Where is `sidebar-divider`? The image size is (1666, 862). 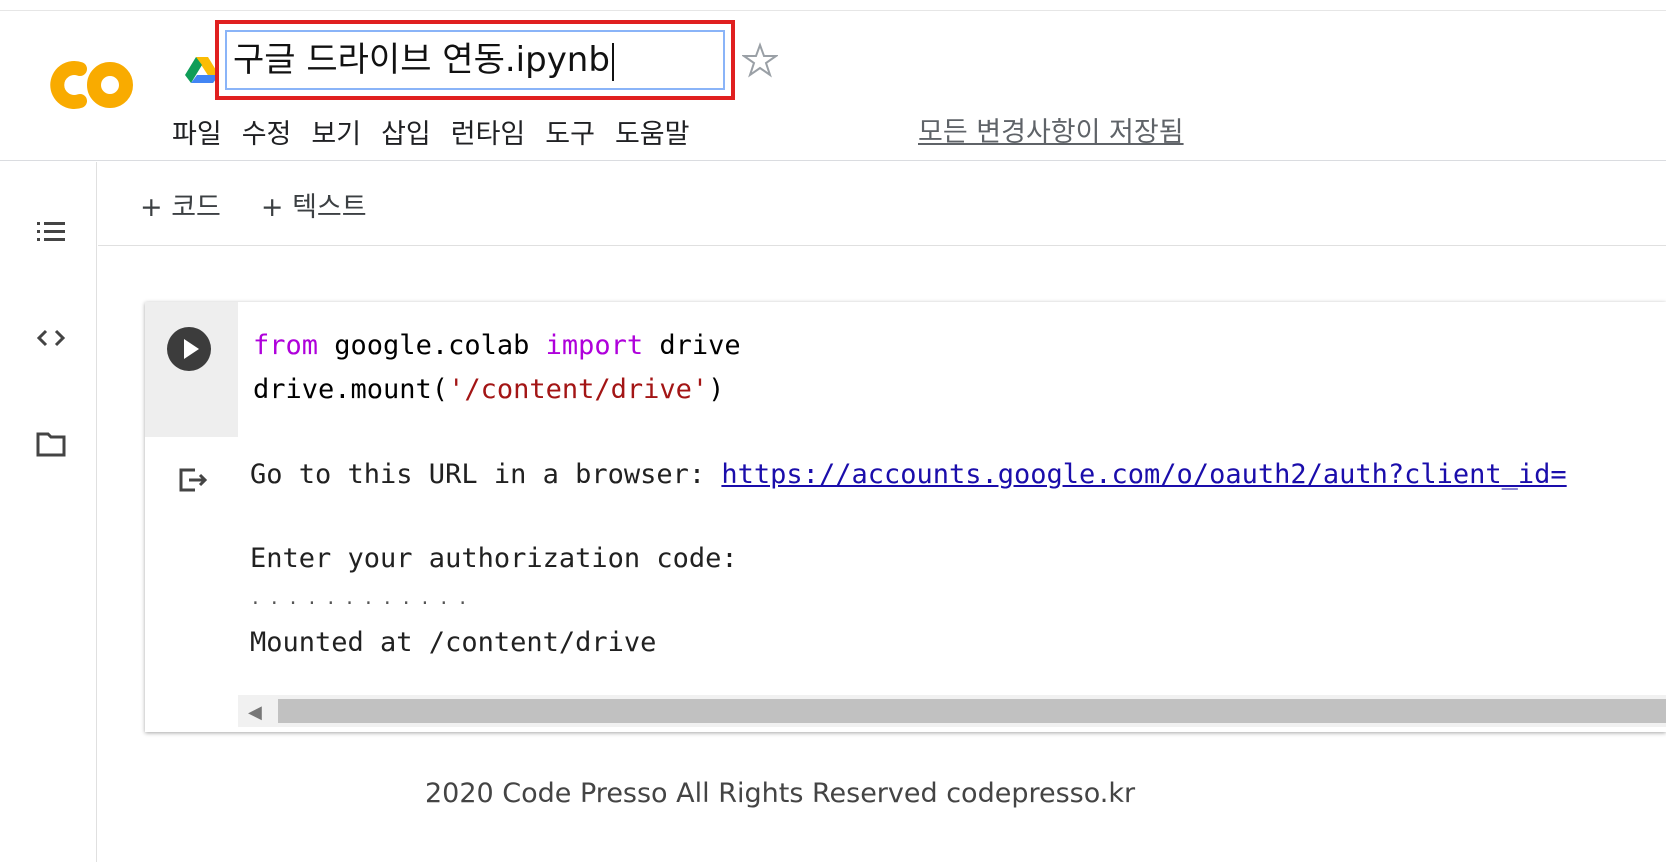
sidebar-divider is located at coordinates (96, 512).